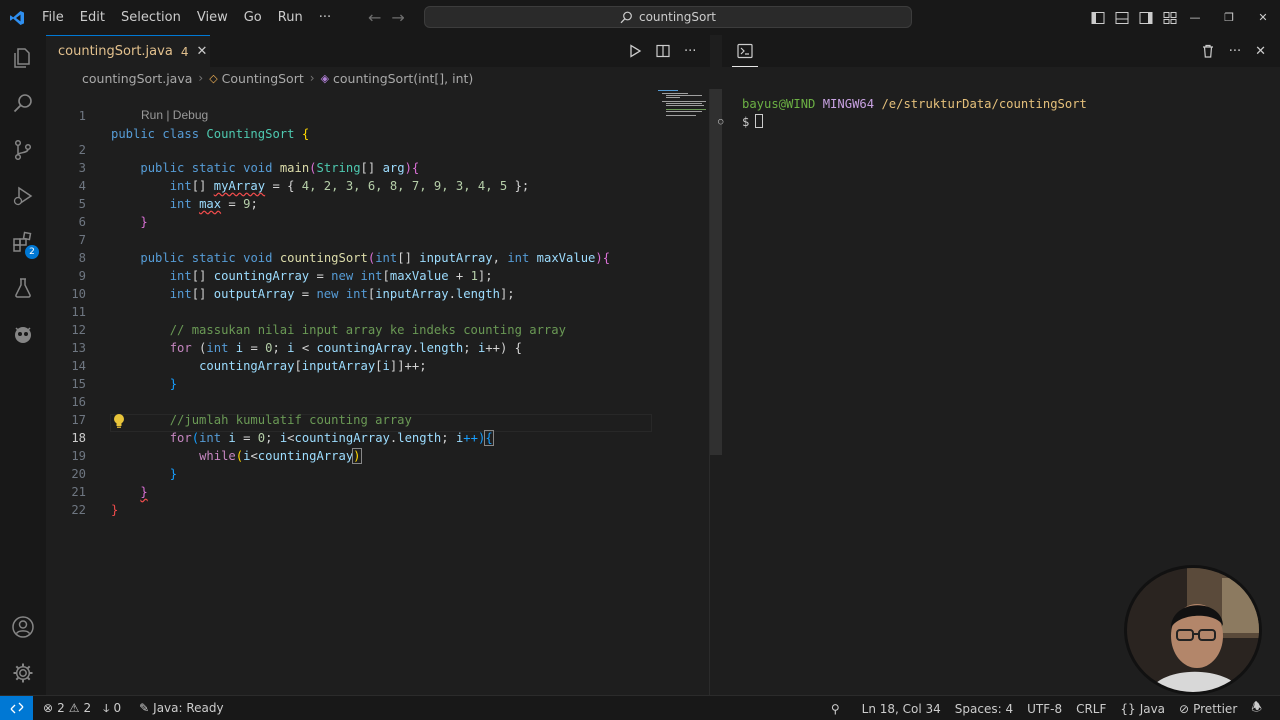 The width and height of the screenshot is (1280, 720). I want to click on lightbulb-icon, so click(119, 421).